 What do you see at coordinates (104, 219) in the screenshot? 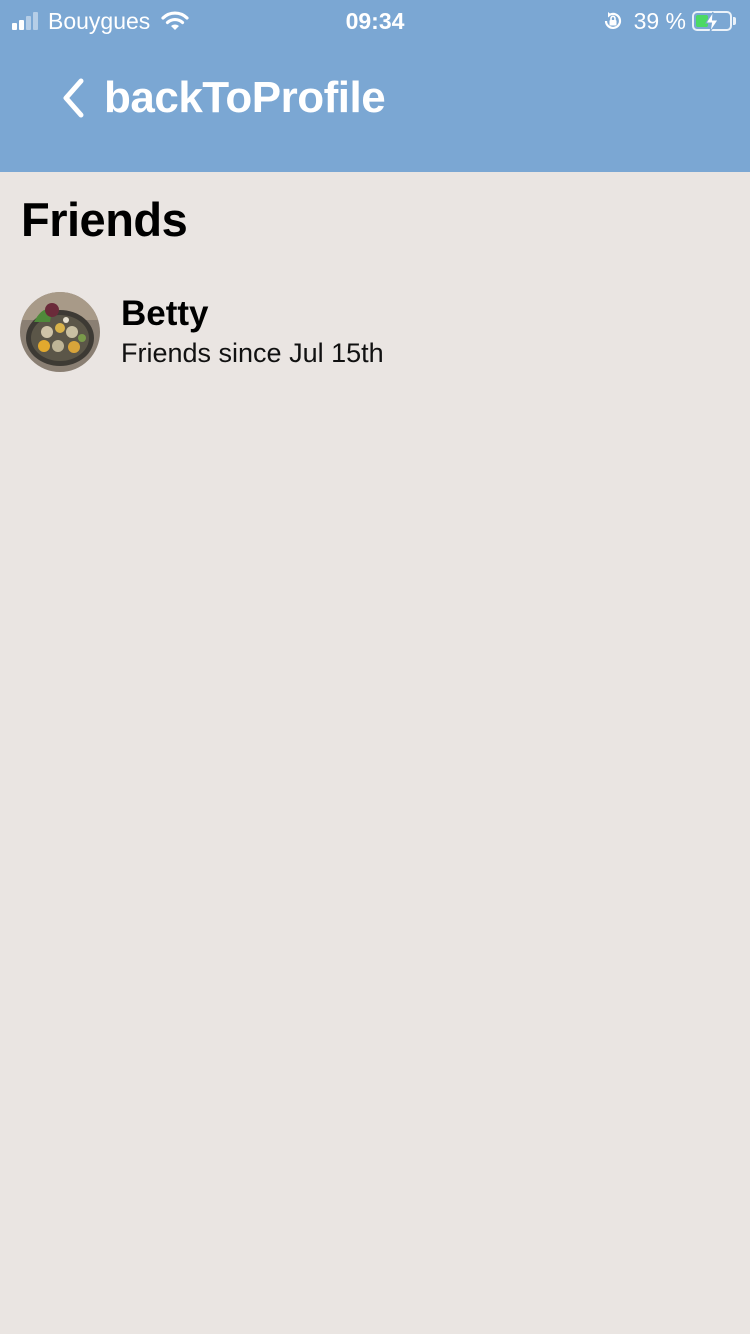
I see `page-title: Friends` at bounding box center [104, 219].